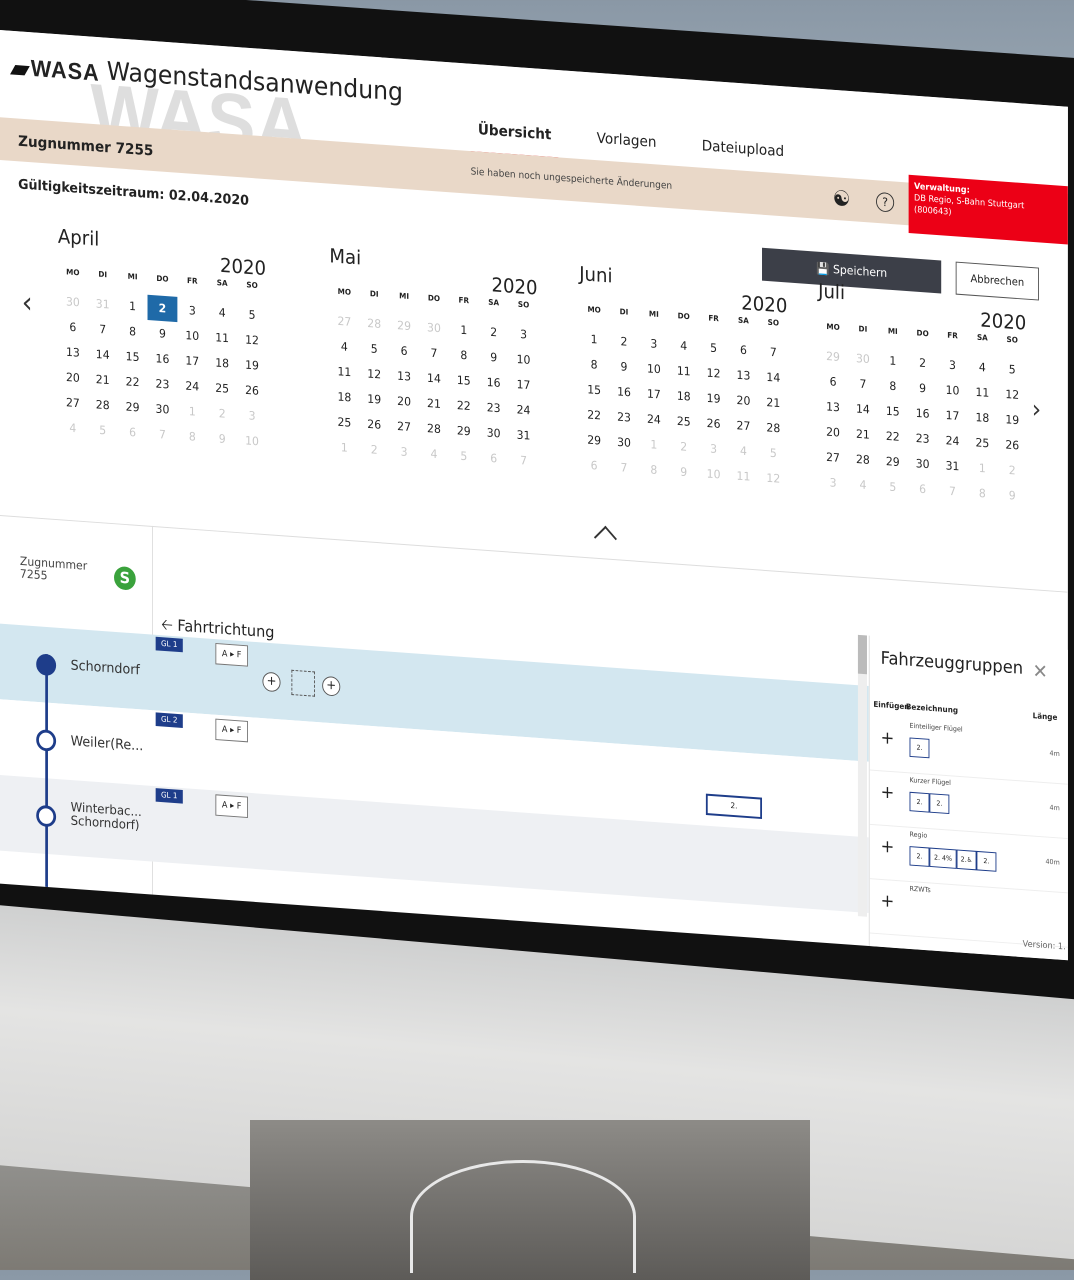 The image size is (1074, 1280). I want to click on next-month-icon: ›, so click(1036, 410).